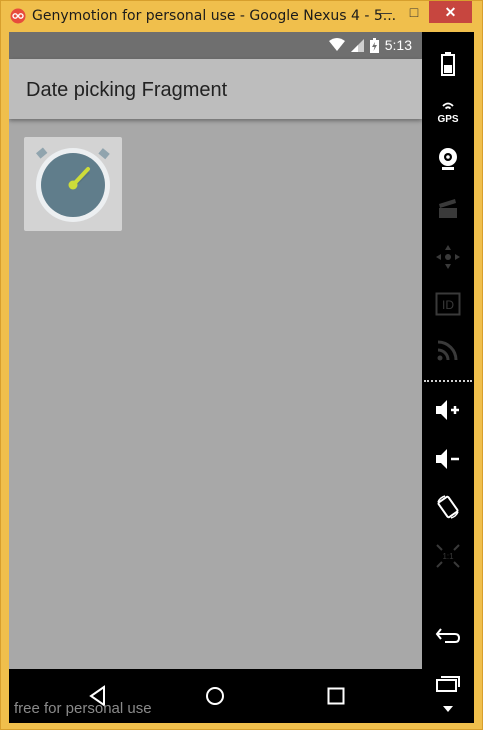 The width and height of the screenshot is (483, 730). I want to click on page-title: Date picking Fragment, so click(127, 90).